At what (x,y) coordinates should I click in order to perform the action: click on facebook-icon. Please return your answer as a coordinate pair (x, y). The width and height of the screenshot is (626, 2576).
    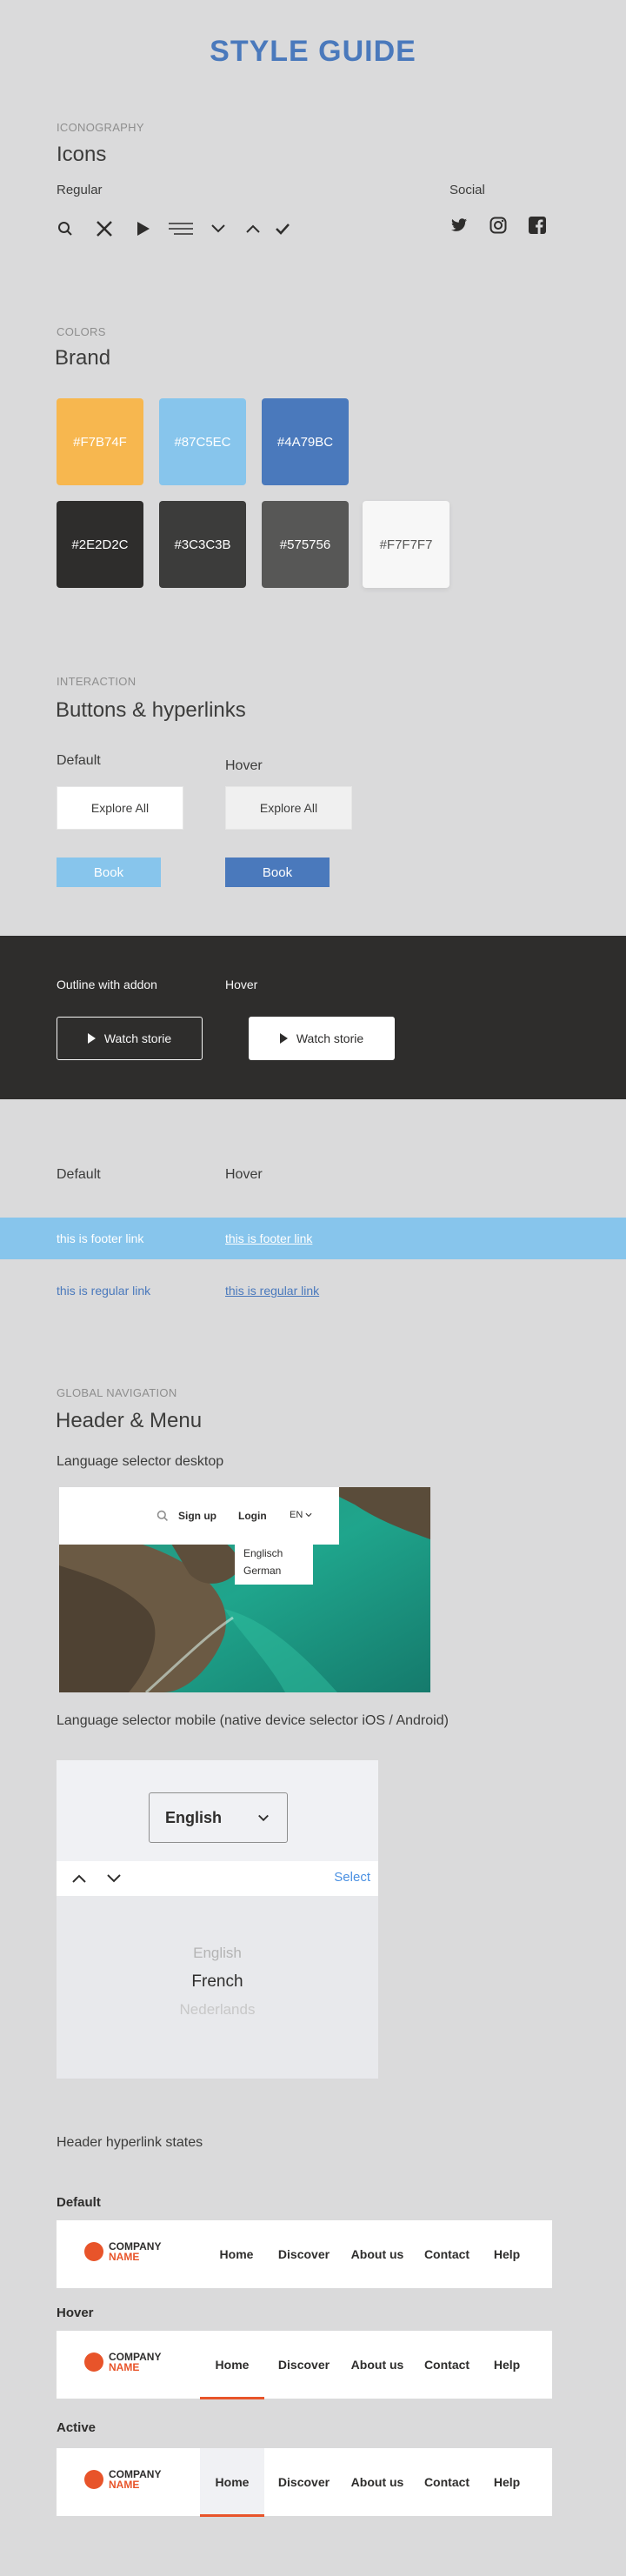
    Looking at the image, I should click on (538, 225).